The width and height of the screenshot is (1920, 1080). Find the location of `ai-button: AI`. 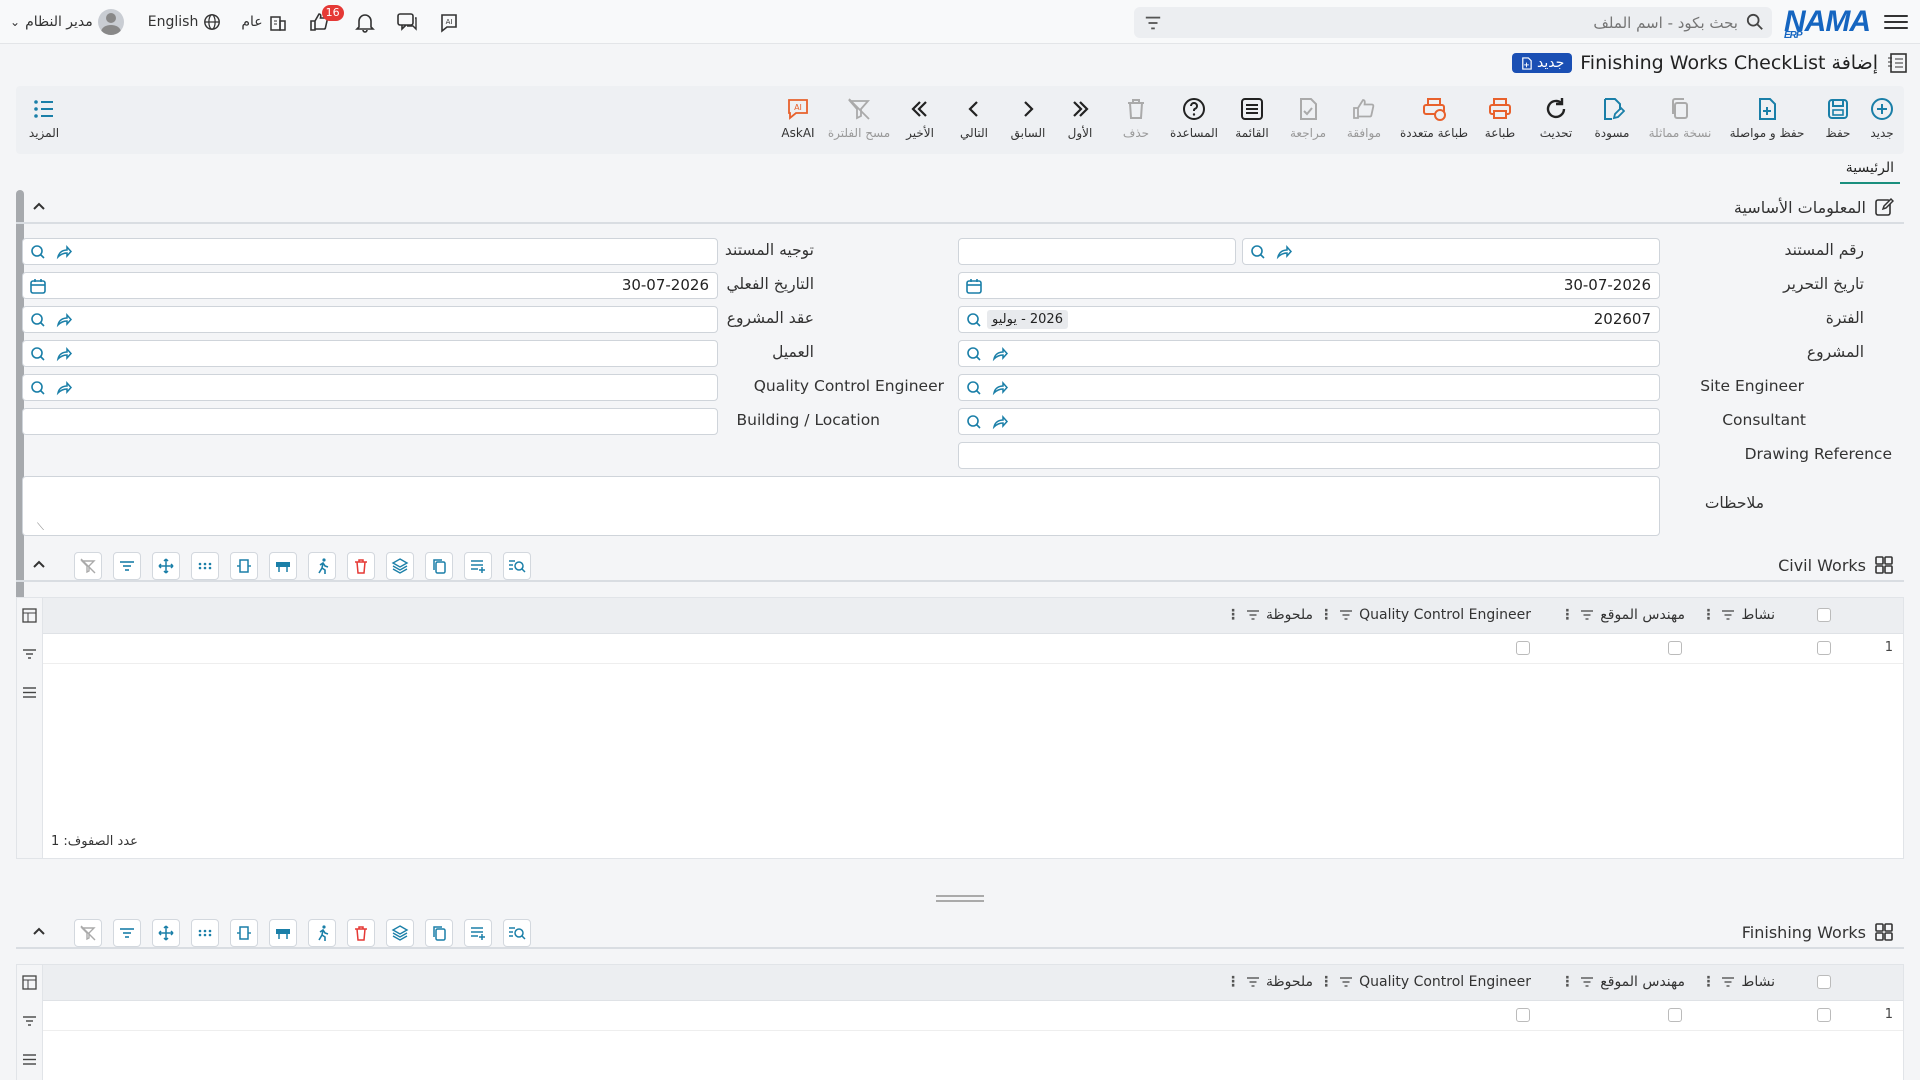

ai-button: AI is located at coordinates (449, 22).